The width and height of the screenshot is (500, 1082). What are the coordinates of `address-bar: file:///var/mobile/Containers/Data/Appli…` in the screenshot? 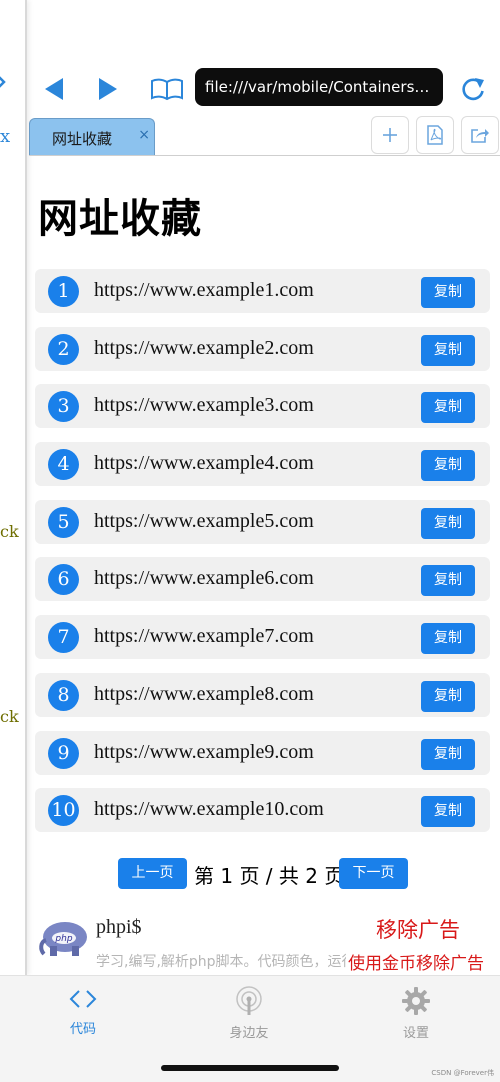 It's located at (319, 87).